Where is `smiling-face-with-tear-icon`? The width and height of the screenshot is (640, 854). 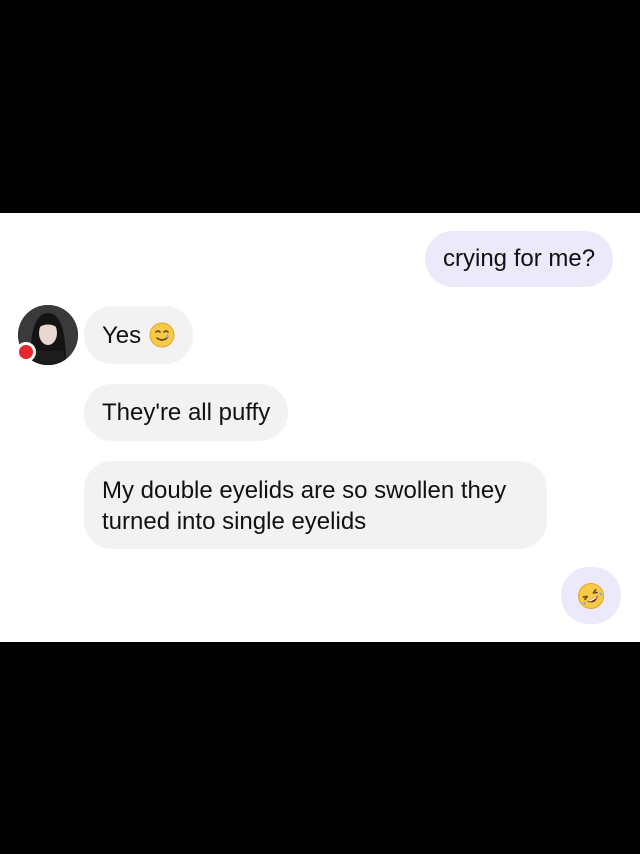 smiling-face-with-tear-icon is located at coordinates (162, 335).